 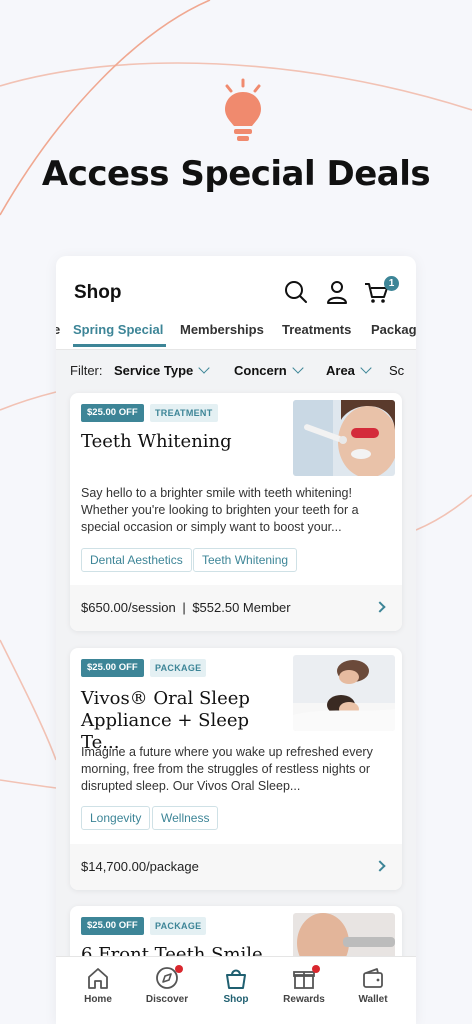 I want to click on nav-wallet-label: Wallet, so click(x=373, y=999).